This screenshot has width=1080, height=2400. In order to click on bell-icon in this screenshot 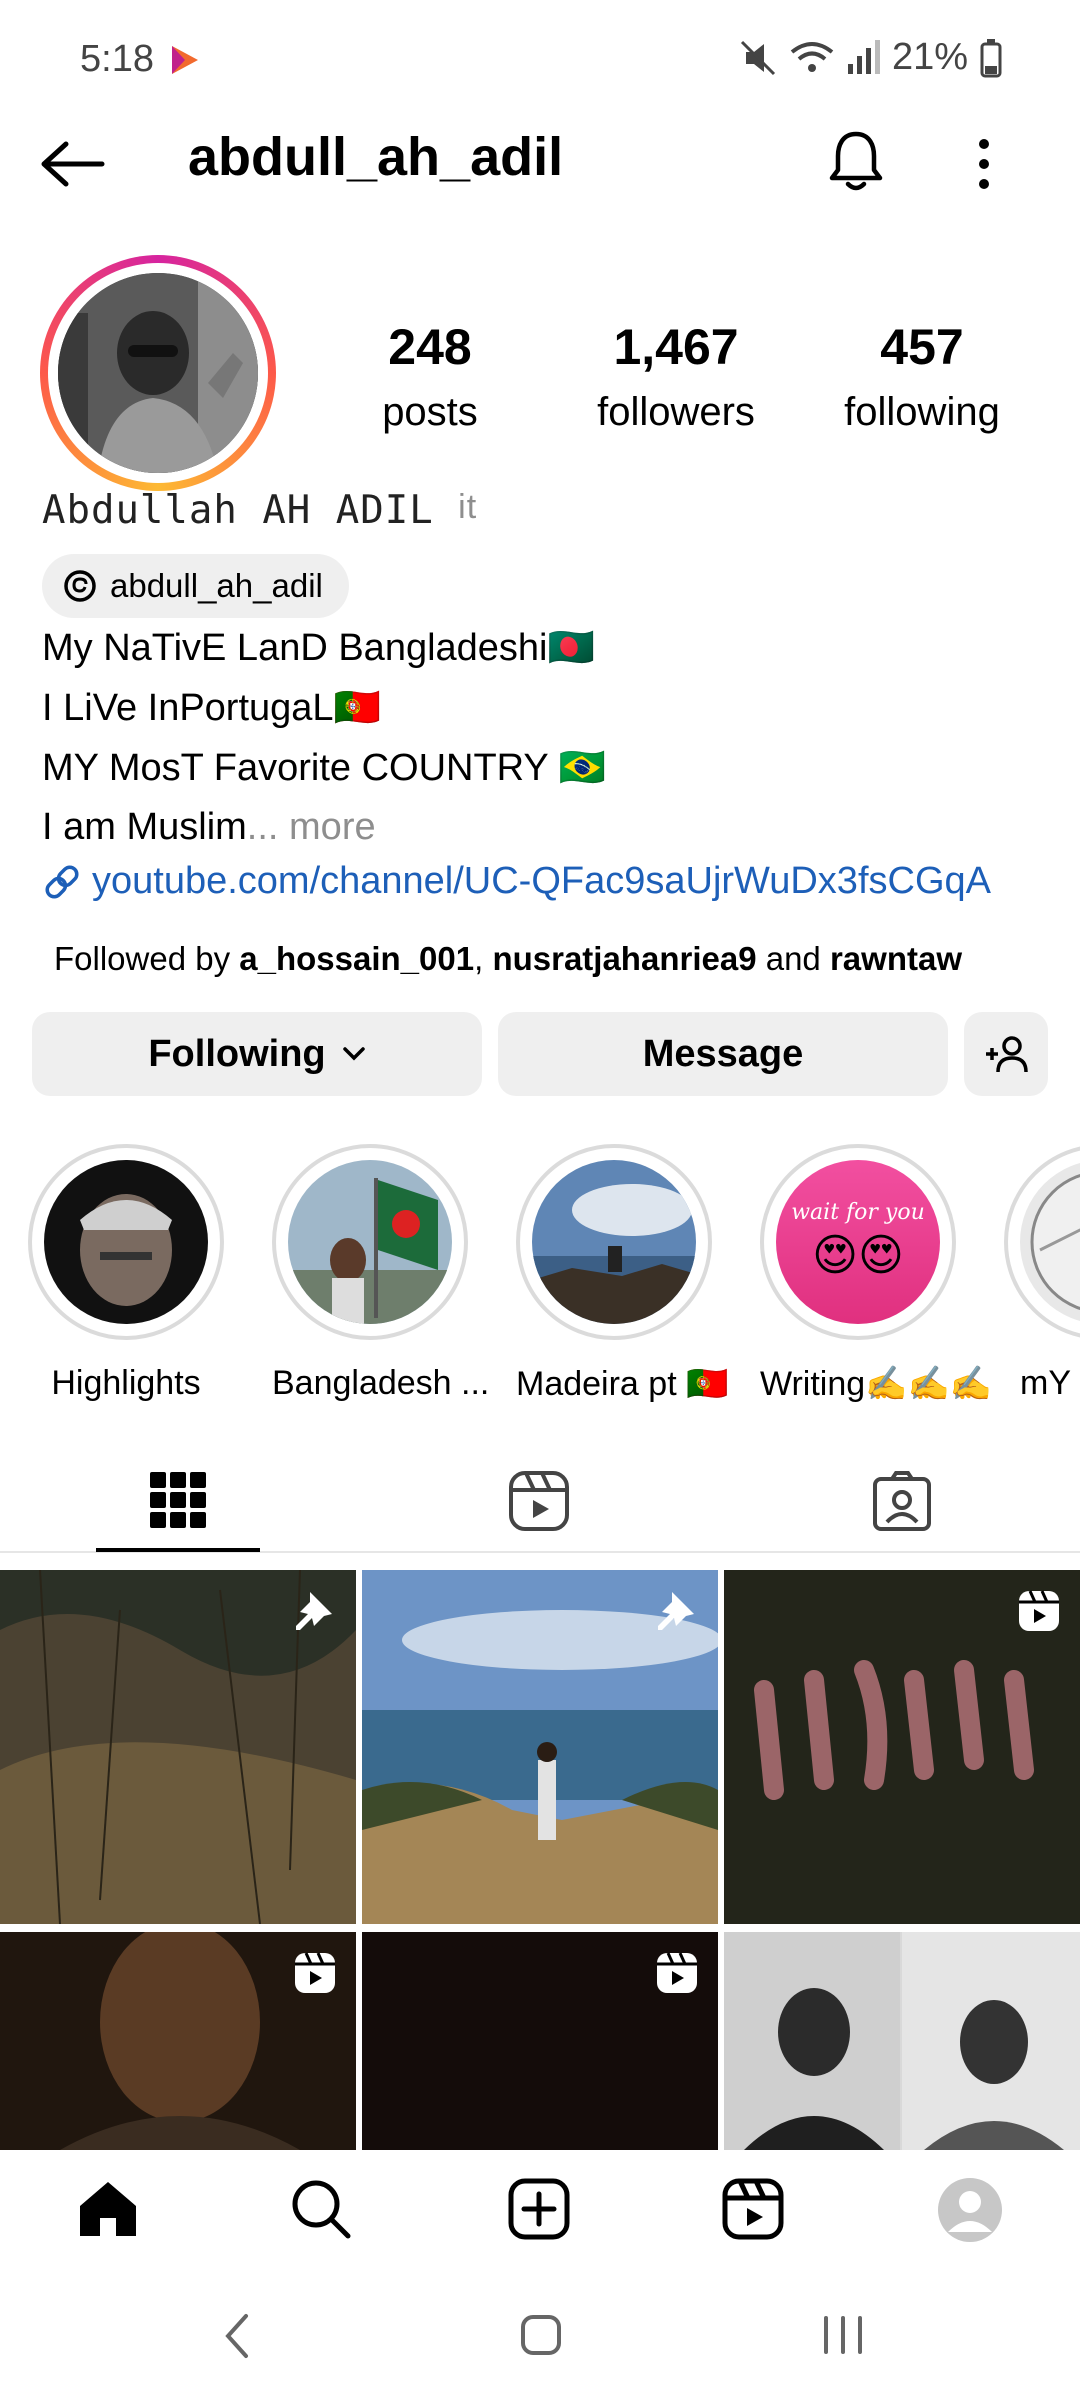, I will do `click(856, 161)`.